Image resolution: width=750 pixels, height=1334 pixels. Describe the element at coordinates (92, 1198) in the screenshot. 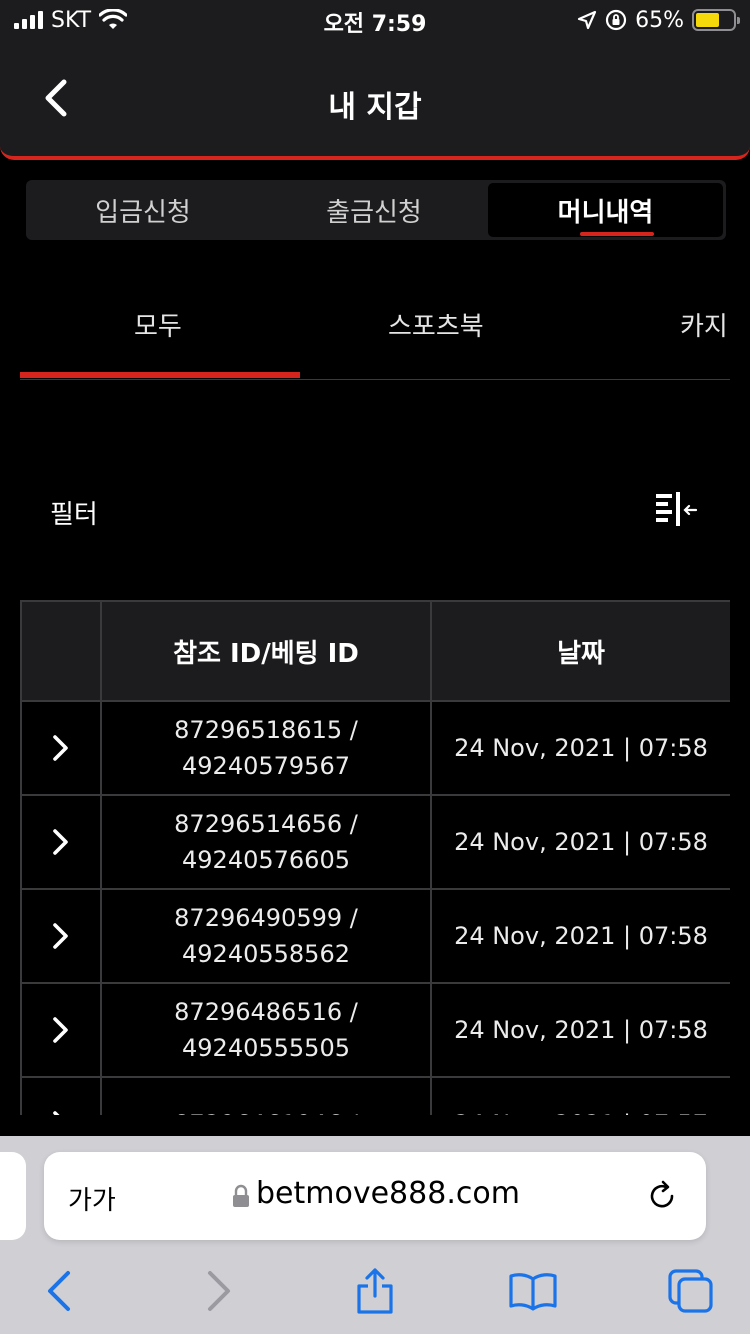

I see `text-size-button: 가가` at that location.